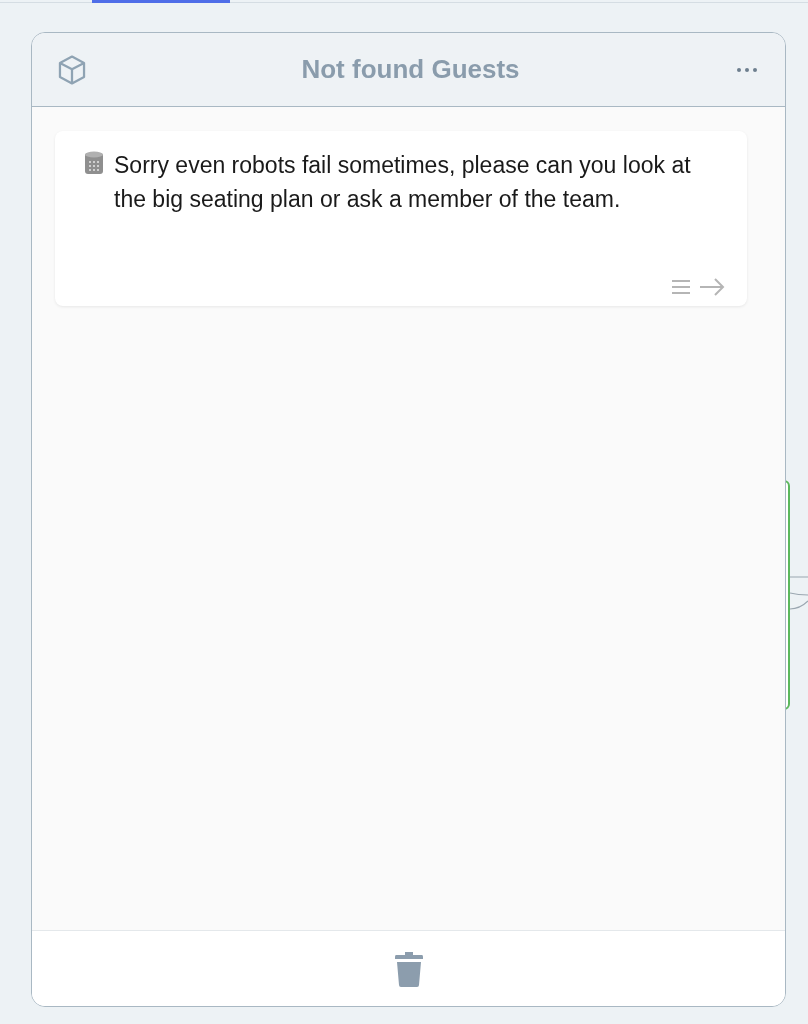 This screenshot has height=1024, width=808. Describe the element at coordinates (681, 287) in the screenshot. I see `list-icon` at that location.